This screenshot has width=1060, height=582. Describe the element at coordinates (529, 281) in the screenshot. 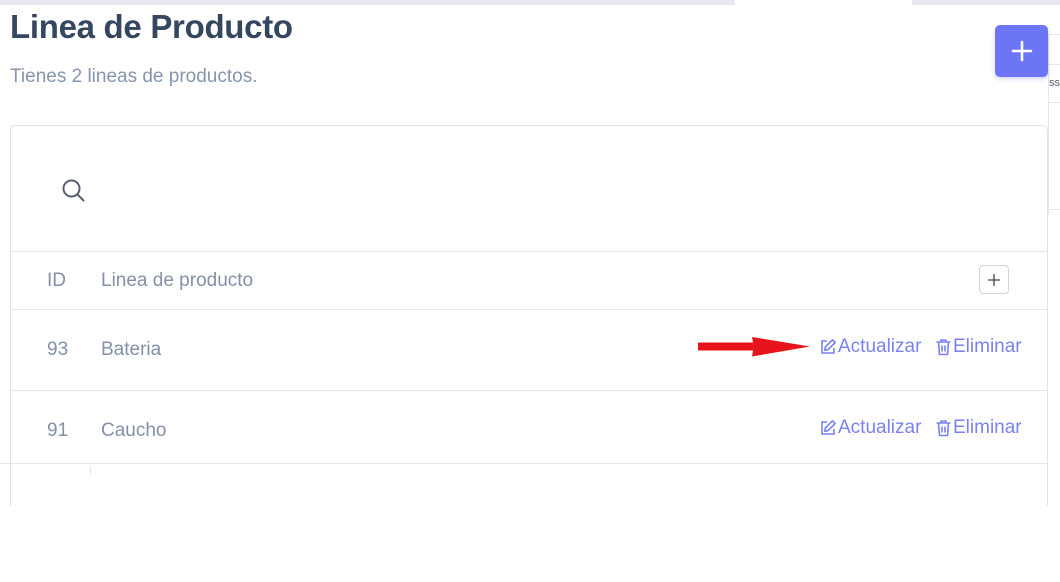

I see `table-header: ID Linea de producto` at that location.